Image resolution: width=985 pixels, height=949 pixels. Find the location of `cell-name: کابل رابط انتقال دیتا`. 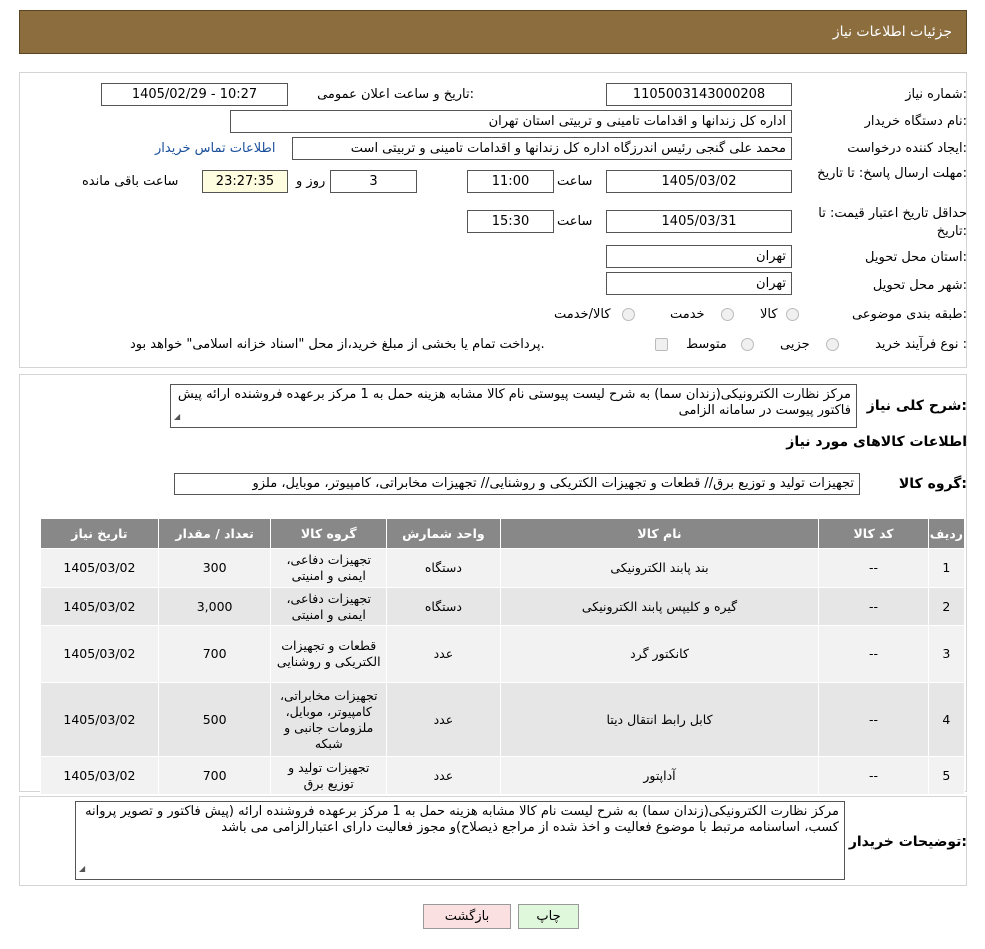

cell-name: کابل رابط انتقال دیتا is located at coordinates (659, 719).